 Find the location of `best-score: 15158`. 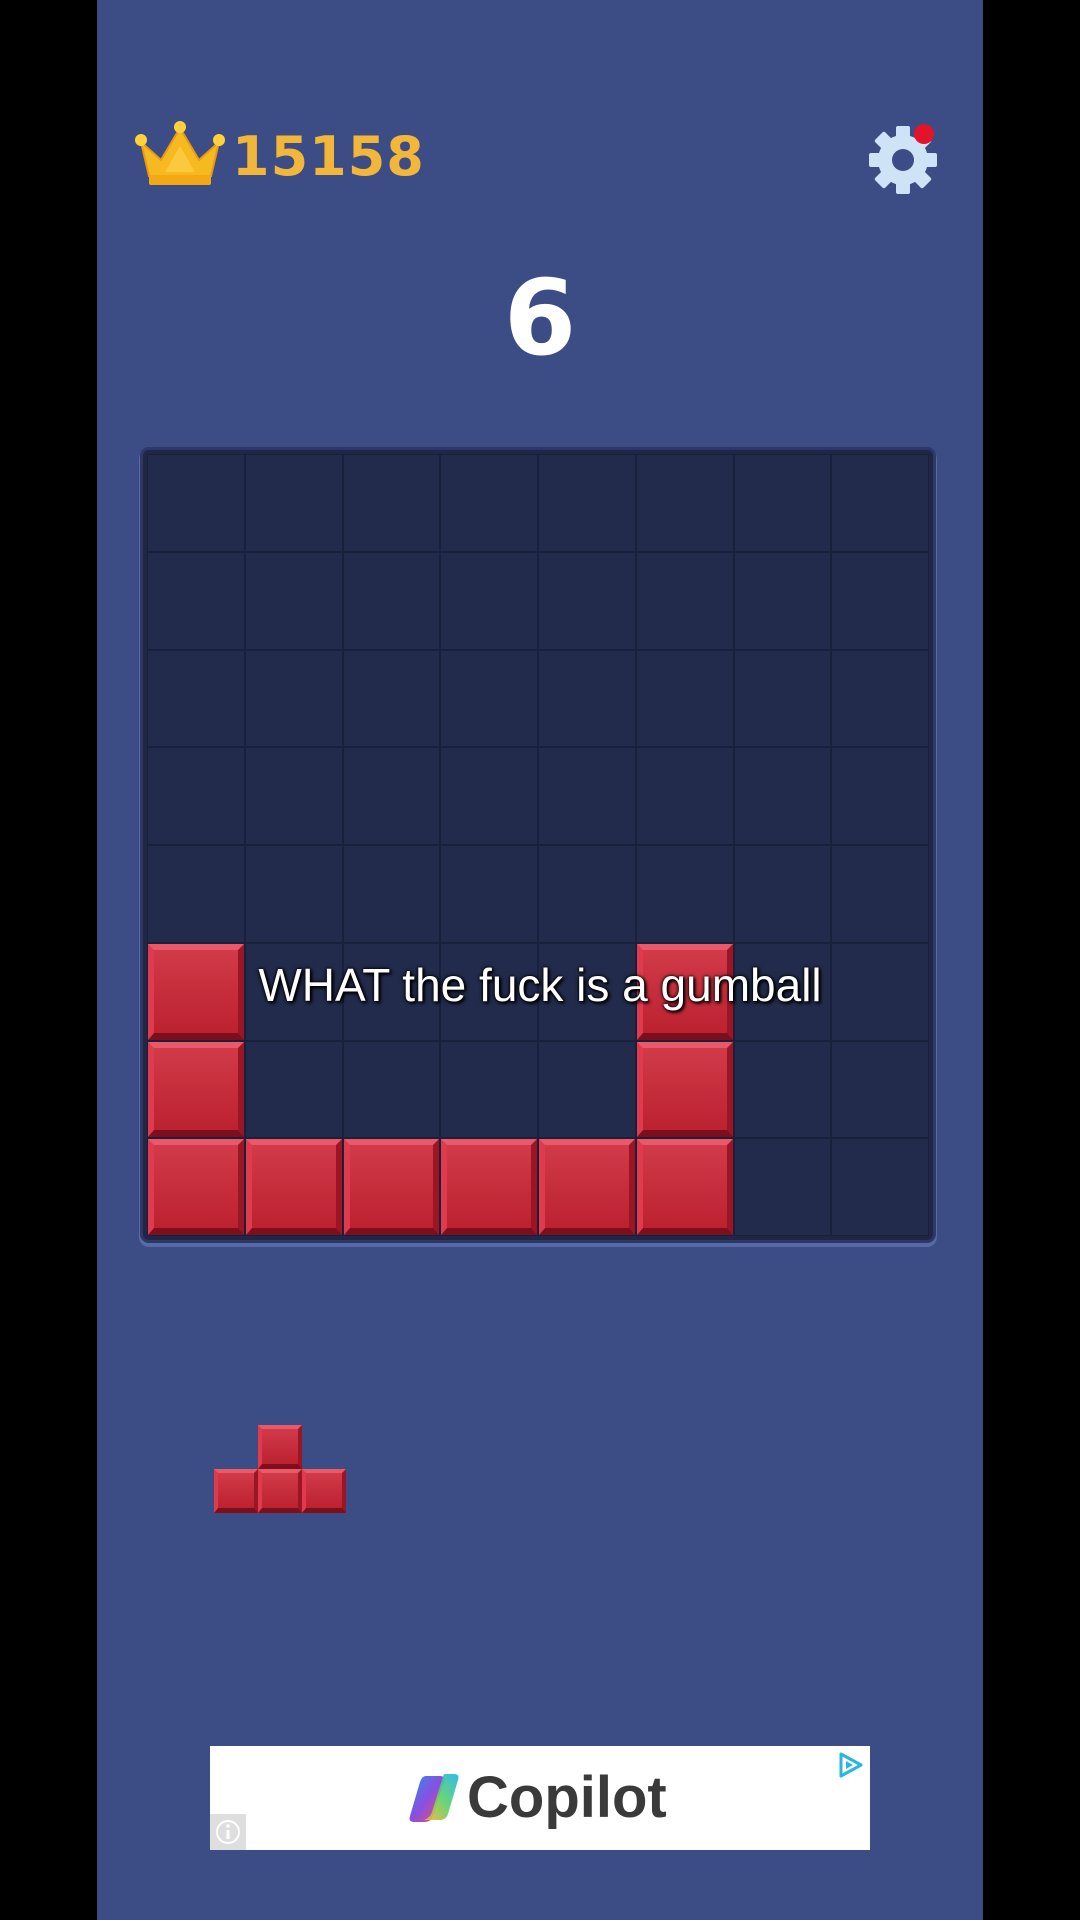

best-score: 15158 is located at coordinates (328, 156).